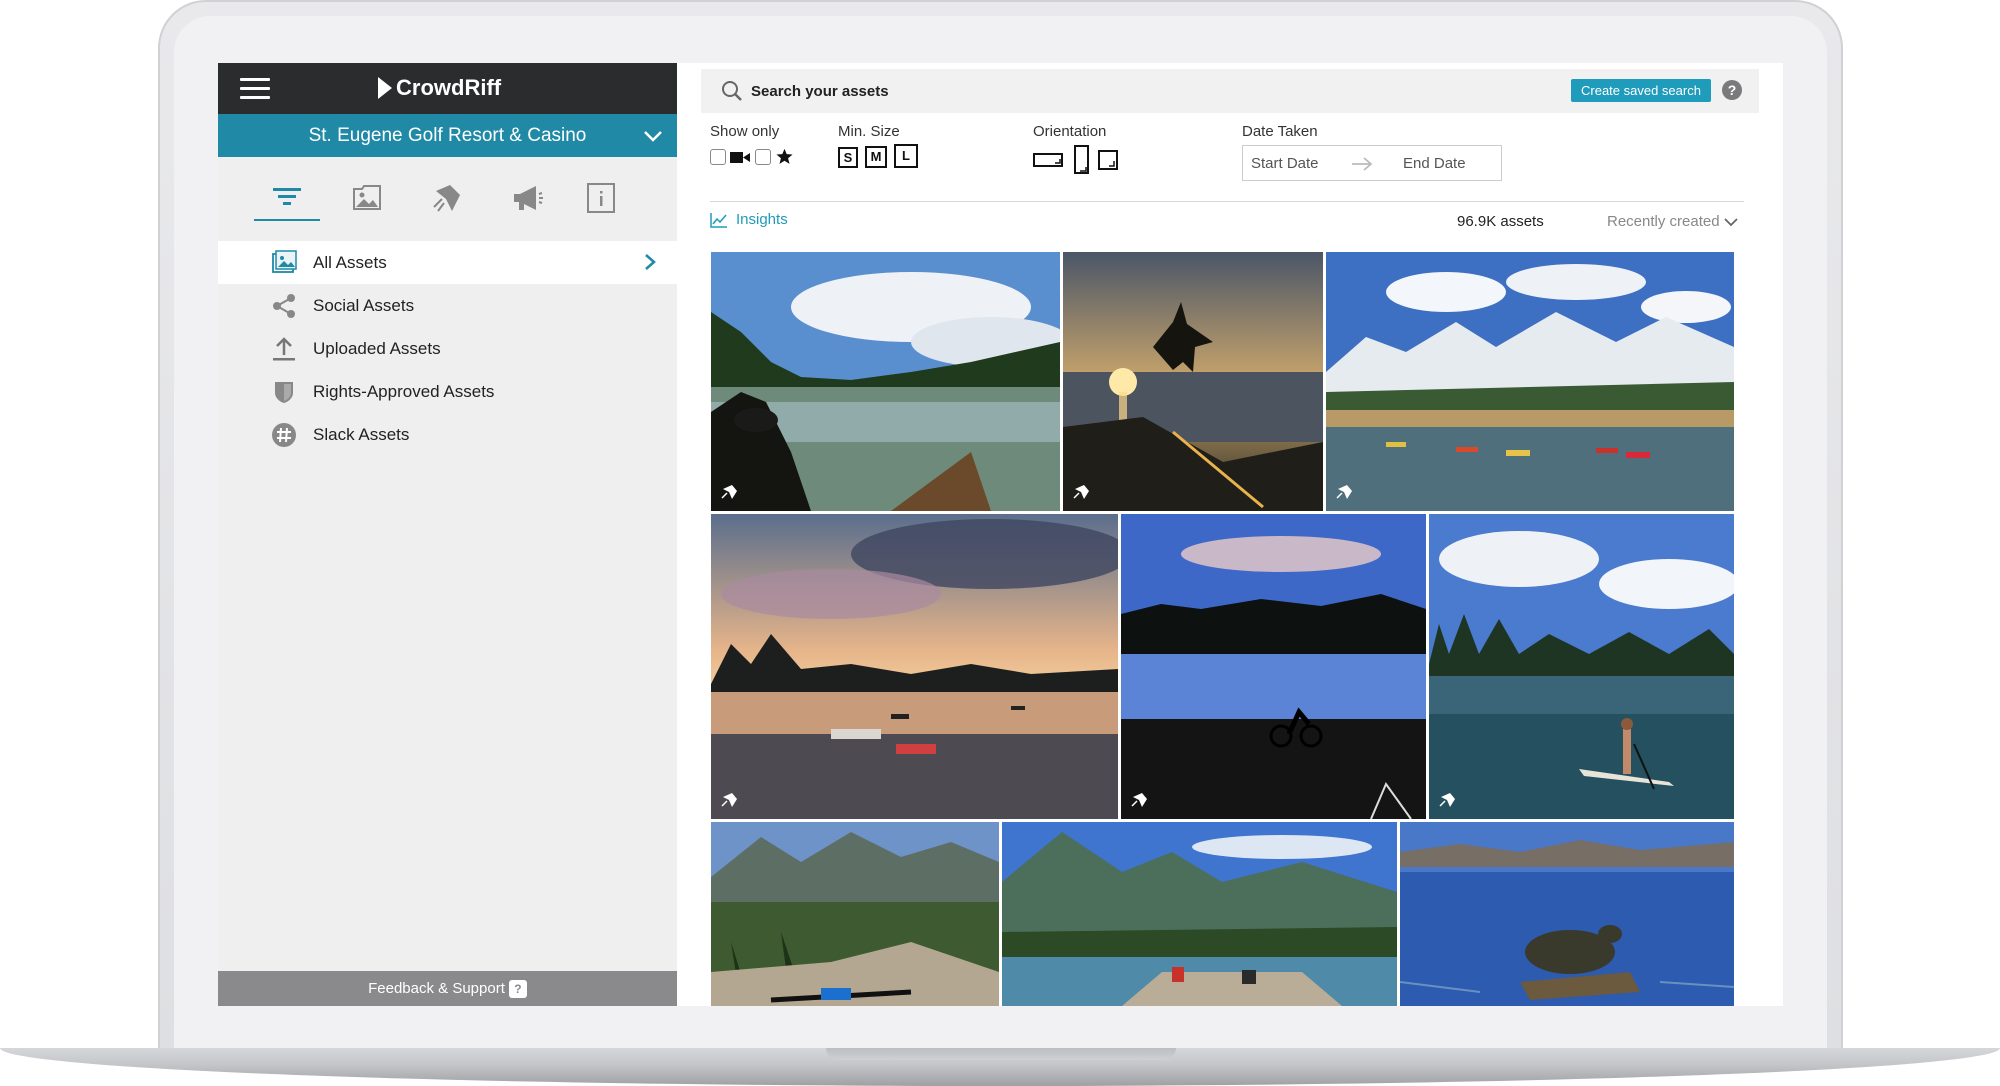 The image size is (2000, 1086). Describe the element at coordinates (784, 156) in the screenshot. I see `star-icon` at that location.